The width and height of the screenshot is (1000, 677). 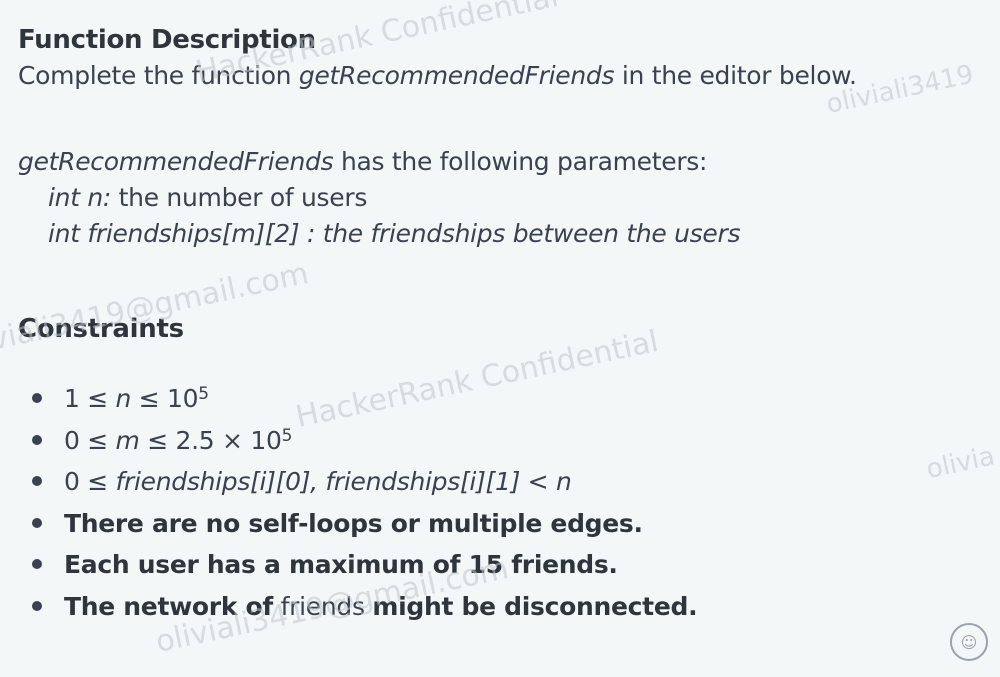 I want to click on parameters-function-name: getRecommendedFriends, so click(x=176, y=161).